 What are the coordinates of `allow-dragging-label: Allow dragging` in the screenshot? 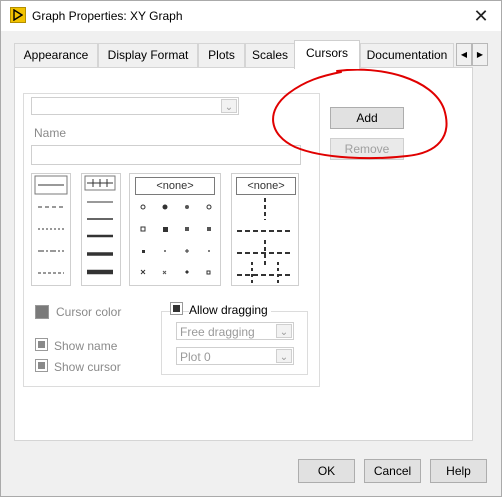 It's located at (230, 310).